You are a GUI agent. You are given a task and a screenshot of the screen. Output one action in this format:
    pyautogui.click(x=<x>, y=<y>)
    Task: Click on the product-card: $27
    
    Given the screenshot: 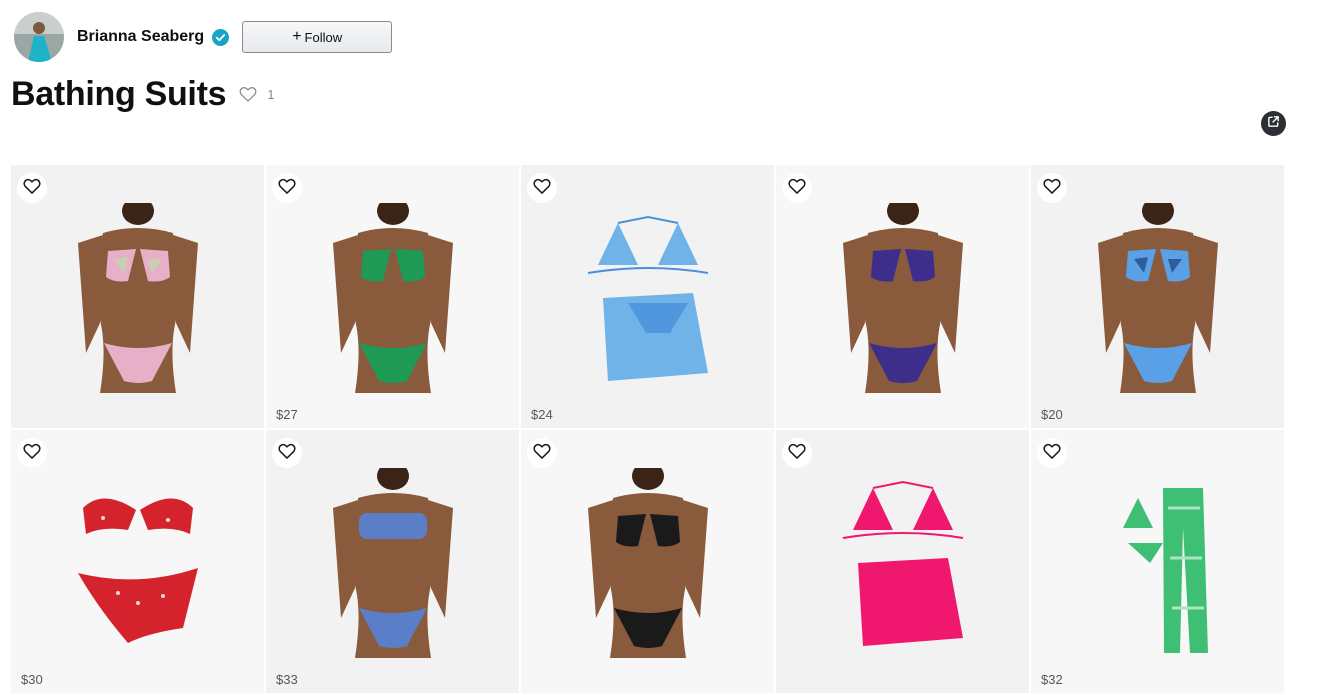 What is the action you would take?
    pyautogui.click(x=392, y=296)
    